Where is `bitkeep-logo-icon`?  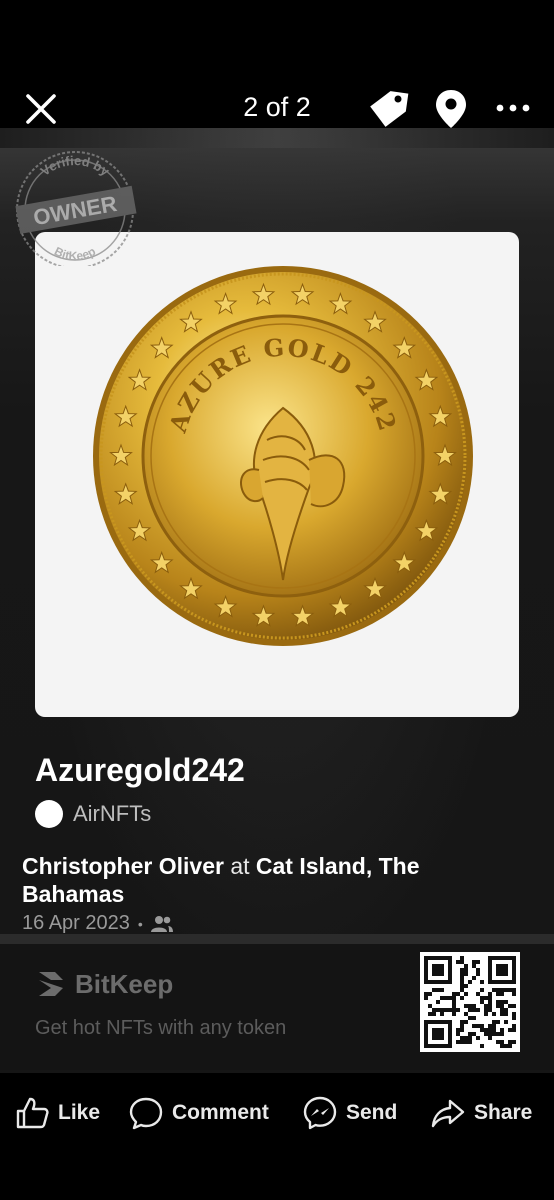 bitkeep-logo-icon is located at coordinates (51, 984).